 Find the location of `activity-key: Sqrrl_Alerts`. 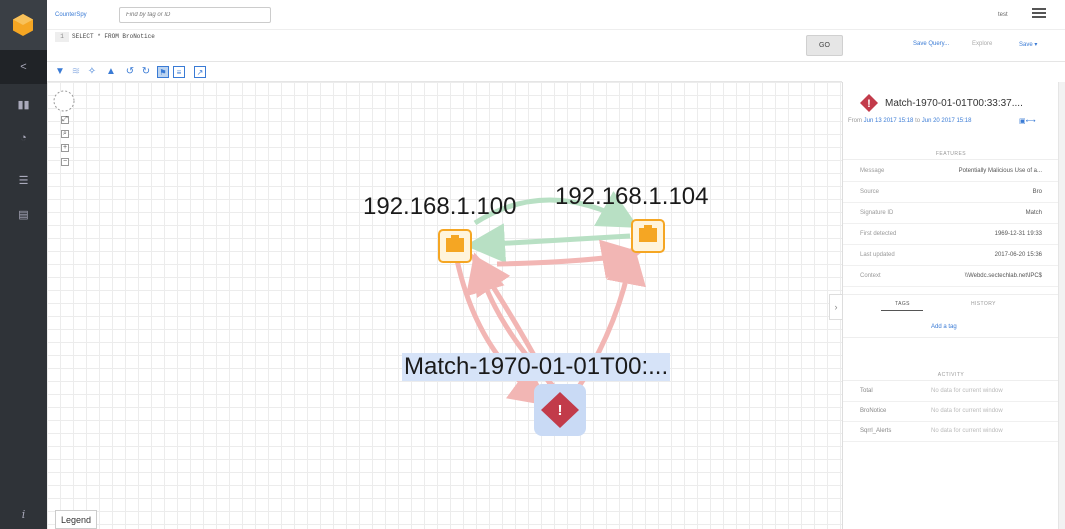

activity-key: Sqrrl_Alerts is located at coordinates (876, 431).